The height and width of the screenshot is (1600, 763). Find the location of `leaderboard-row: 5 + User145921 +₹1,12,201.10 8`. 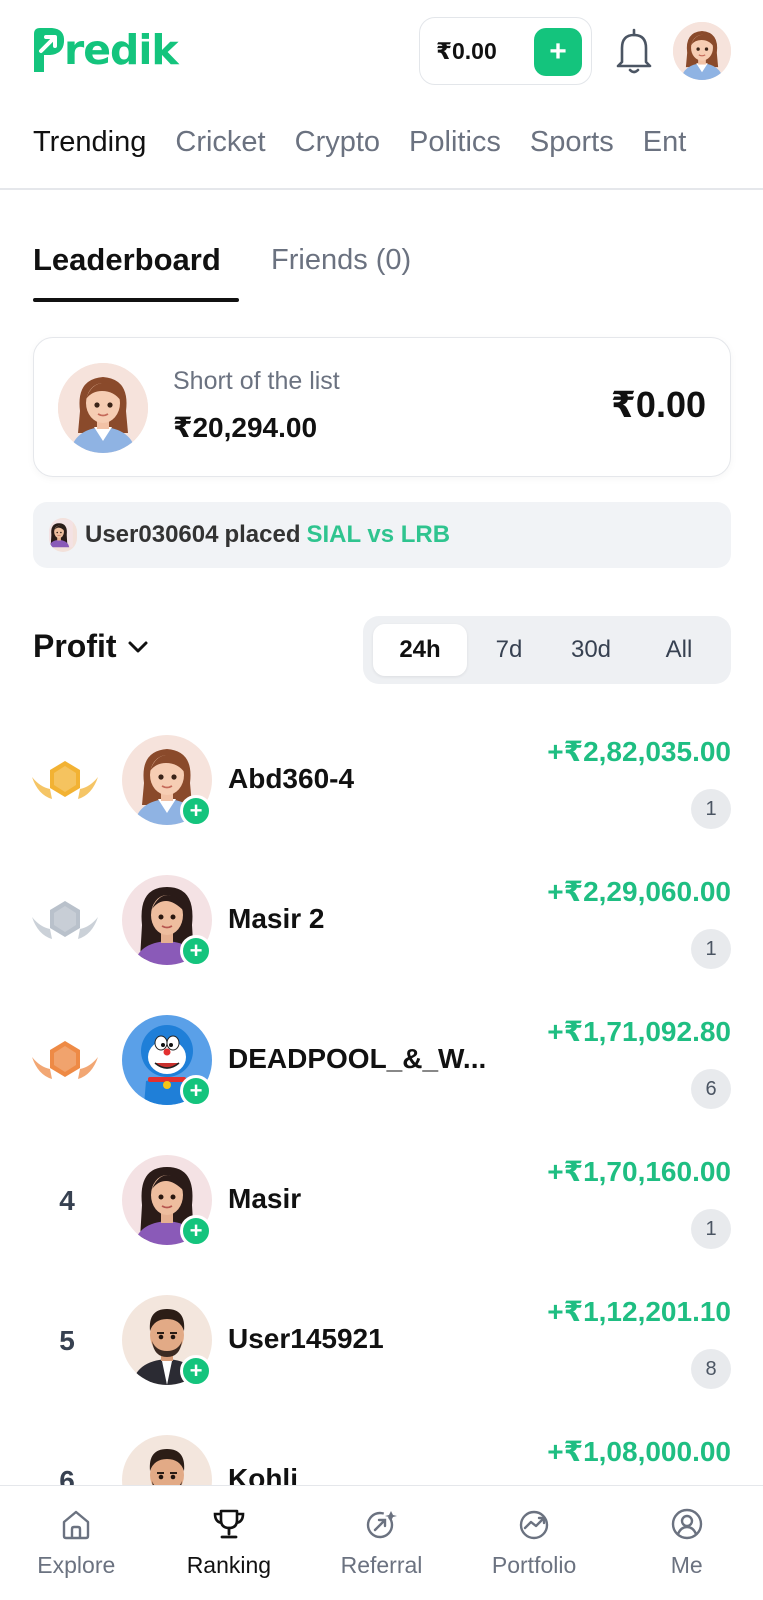

leaderboard-row: 5 + User145921 +₹1,12,201.10 8 is located at coordinates (381, 1345).